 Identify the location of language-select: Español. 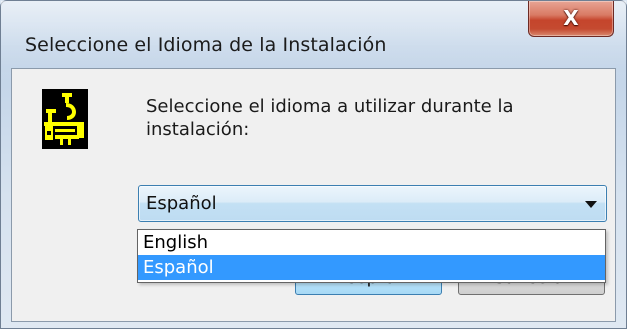
(372, 203).